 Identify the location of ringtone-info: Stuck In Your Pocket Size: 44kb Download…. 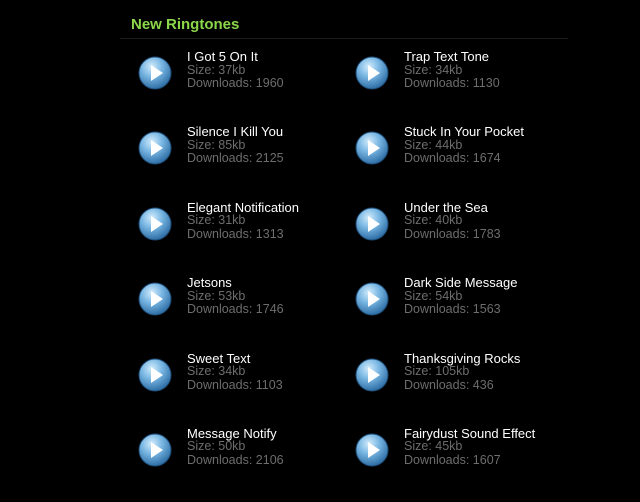
(464, 145).